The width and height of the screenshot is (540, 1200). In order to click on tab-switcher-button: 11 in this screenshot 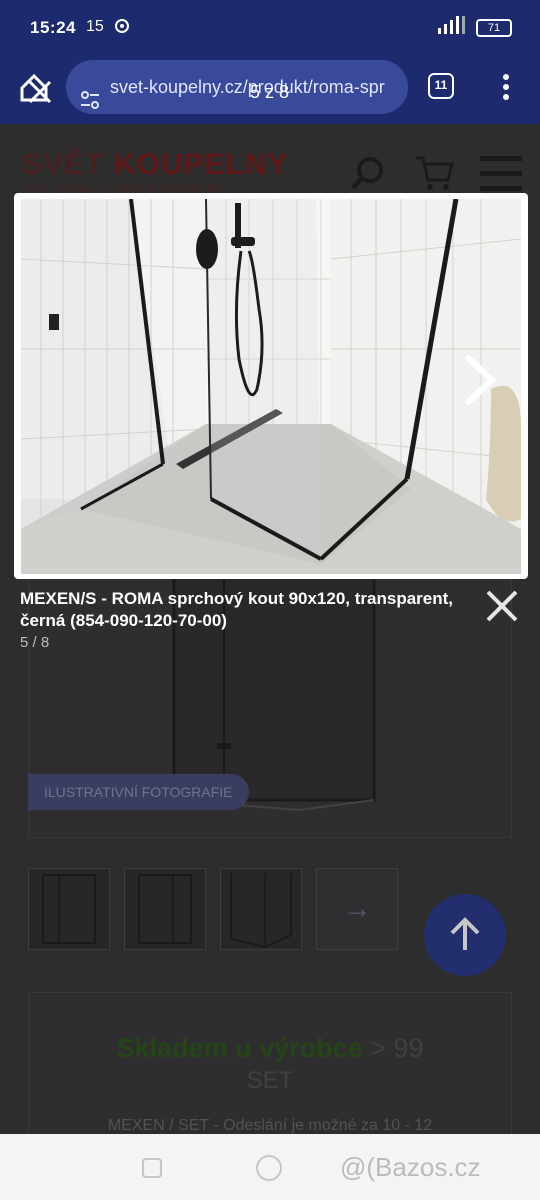, I will do `click(441, 86)`.